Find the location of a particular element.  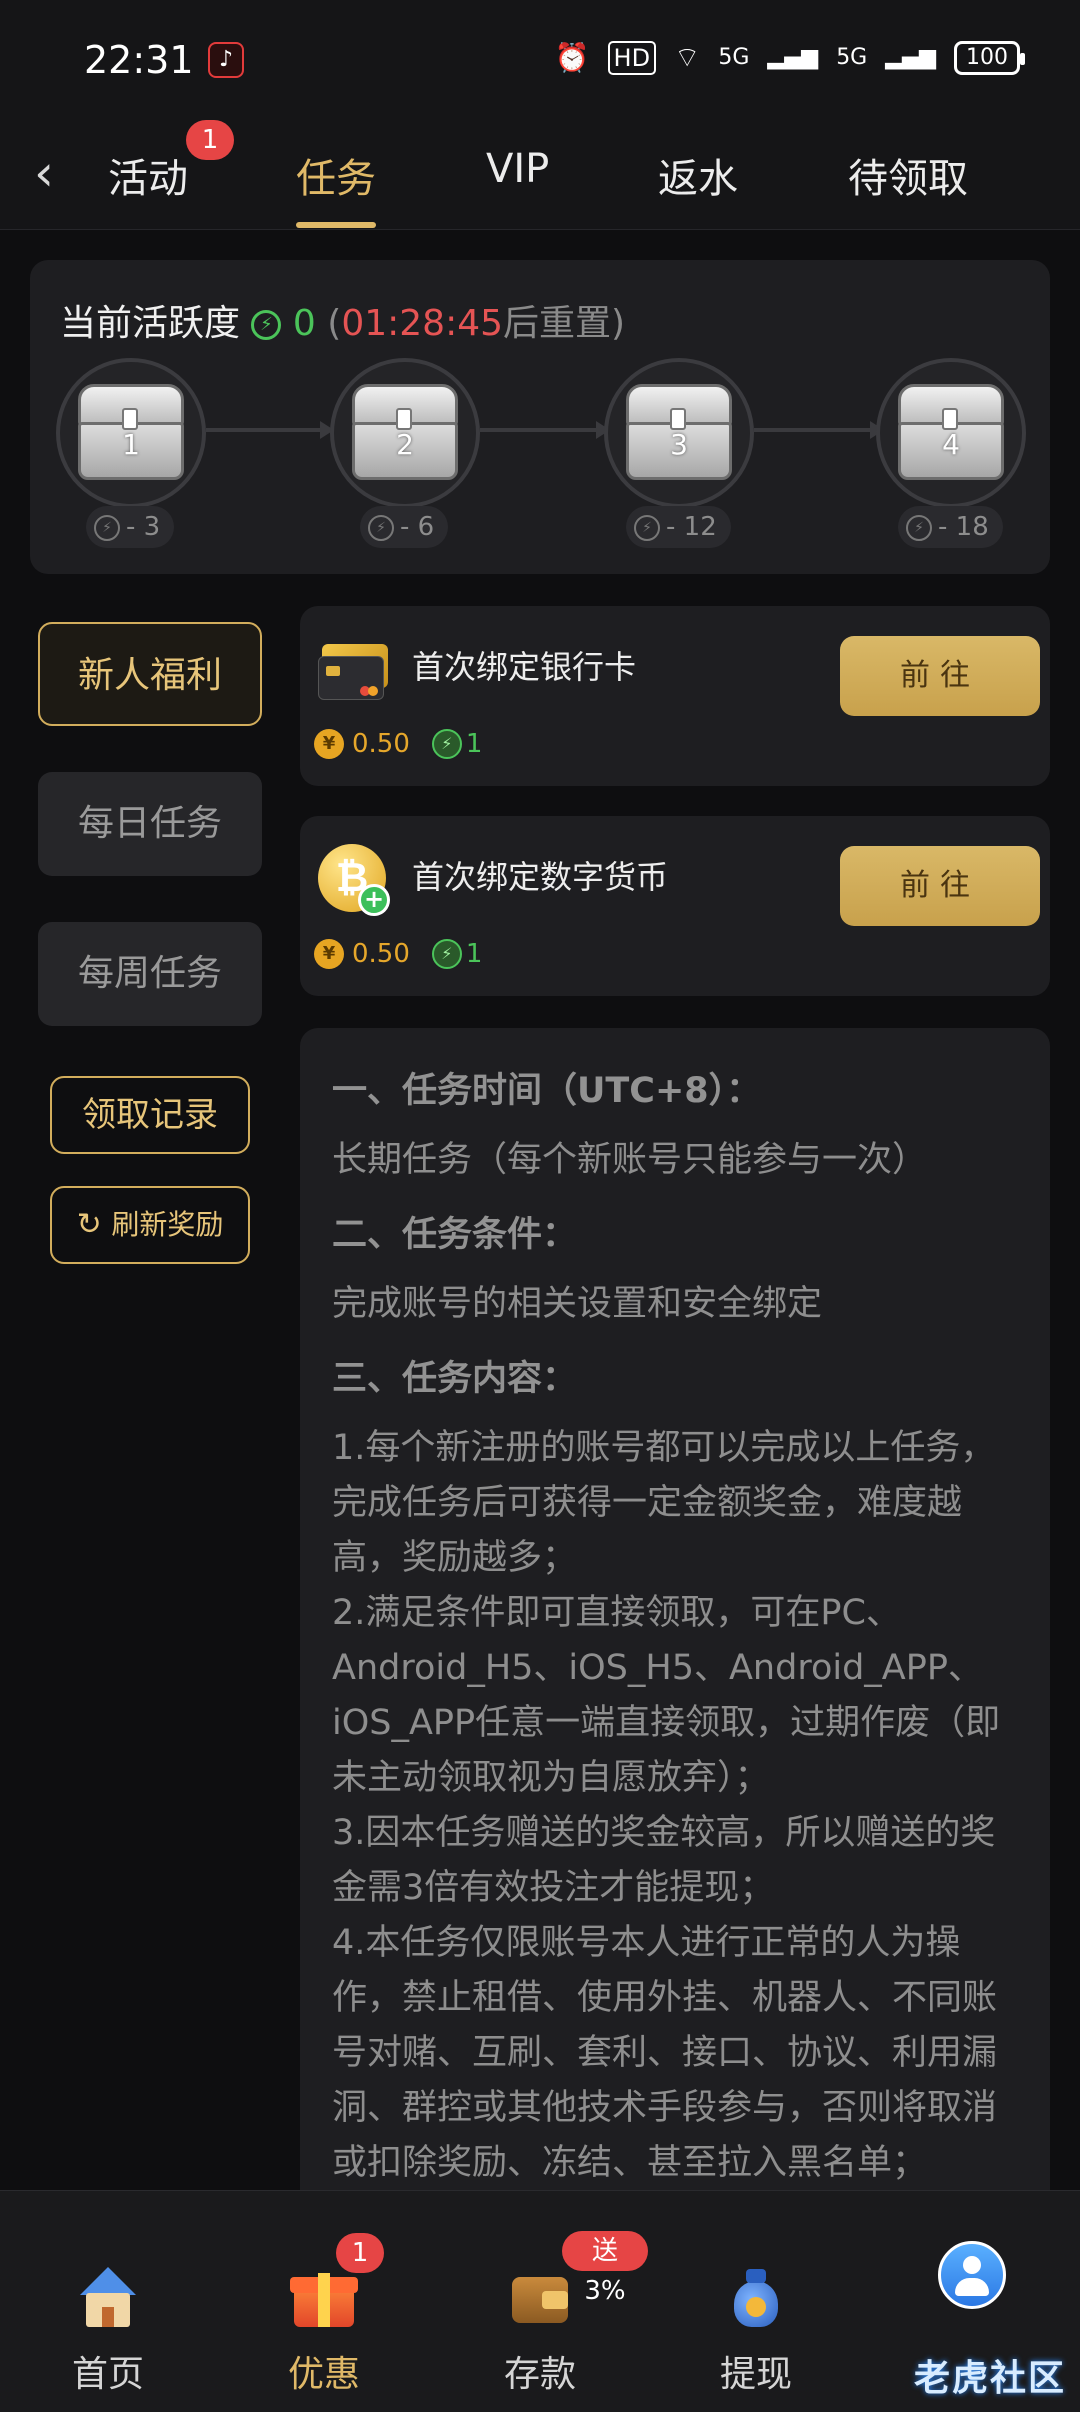

signal-bars-icon-2: ▂▄▆ is located at coordinates (910, 57).